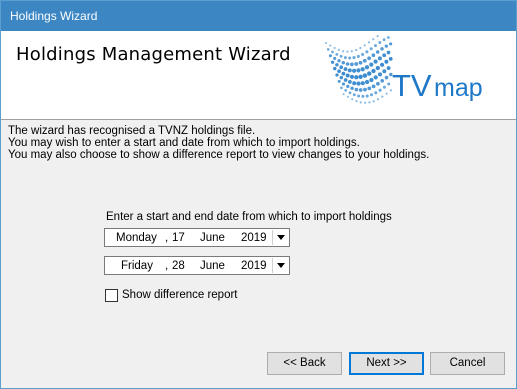  Describe the element at coordinates (212, 266) in the screenshot. I see `end-month: June` at that location.